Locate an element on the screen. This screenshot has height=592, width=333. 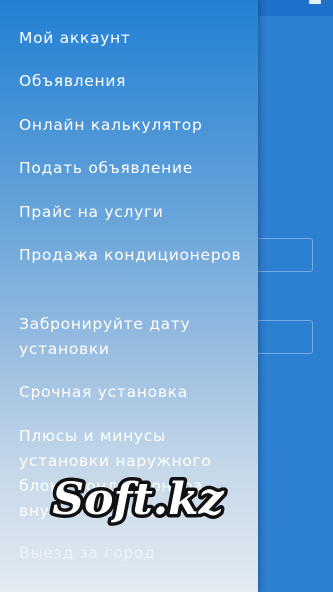
menu-item-post-ad: Подать объявление is located at coordinates (134, 168).